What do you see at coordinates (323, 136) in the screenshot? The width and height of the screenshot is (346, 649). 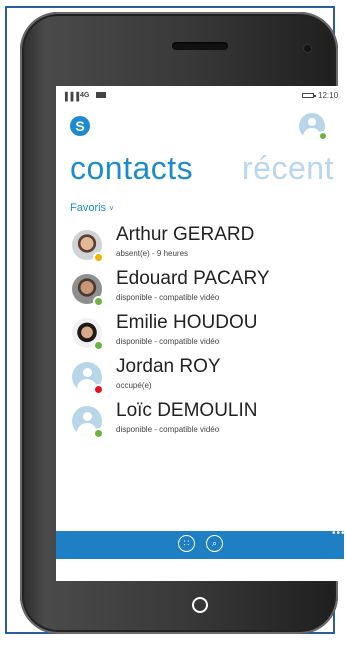 I see `my-presence-icon` at bounding box center [323, 136].